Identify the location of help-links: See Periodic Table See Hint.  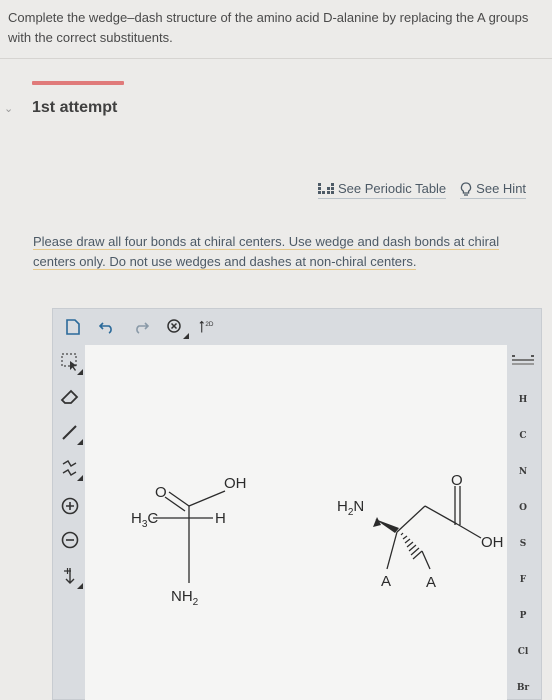
(422, 190).